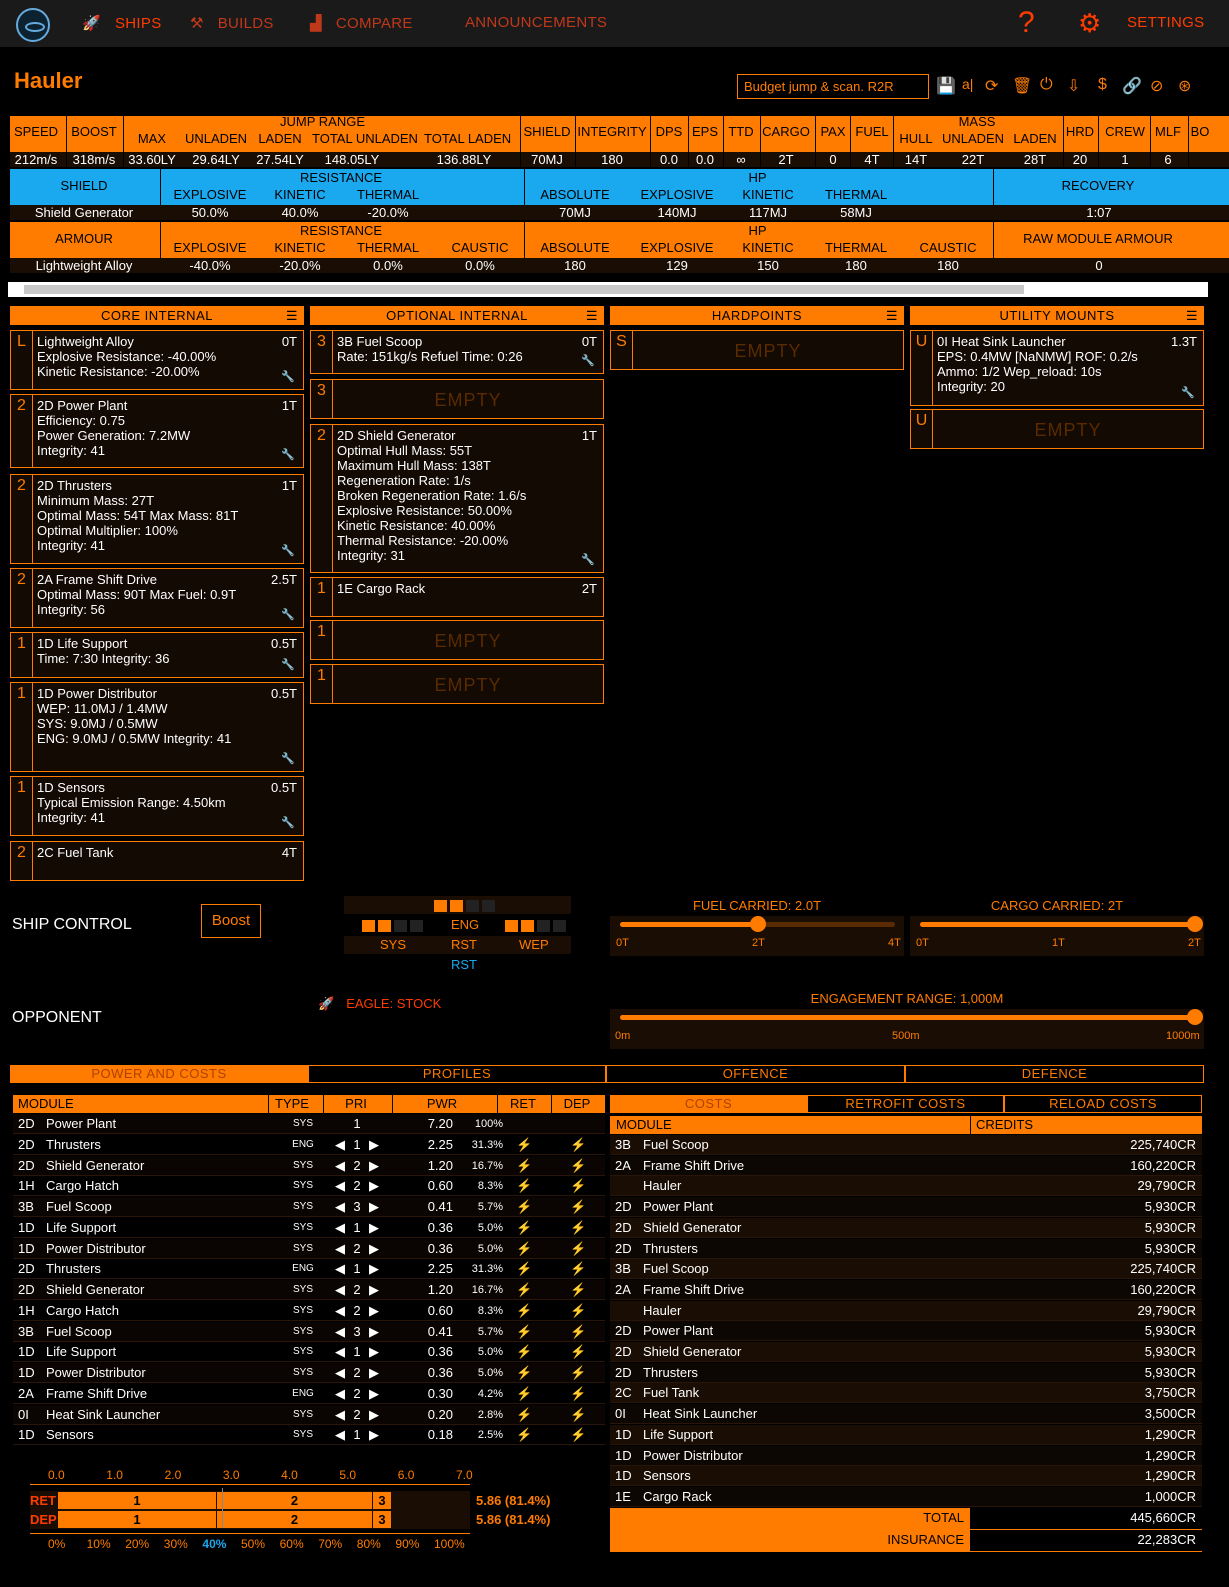 The image size is (1229, 1587). Describe the element at coordinates (309, 1290) in the screenshot. I see `power-row: 2D Shield Generator SYS ◀ ▶ 2 1.20 16.7% ⚡ ⚡` at that location.